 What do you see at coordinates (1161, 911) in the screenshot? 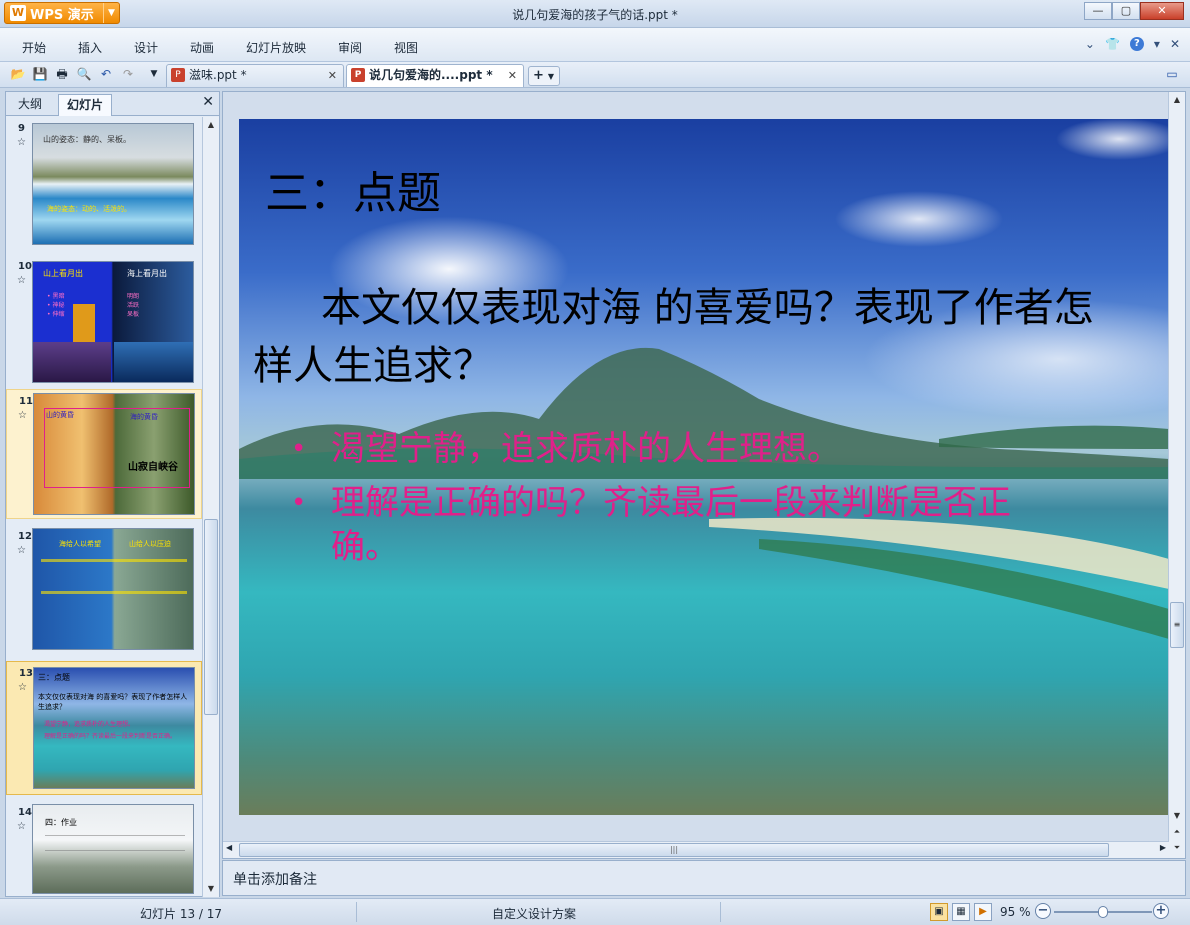
I see `zoom-in-icon: +` at bounding box center [1161, 911].